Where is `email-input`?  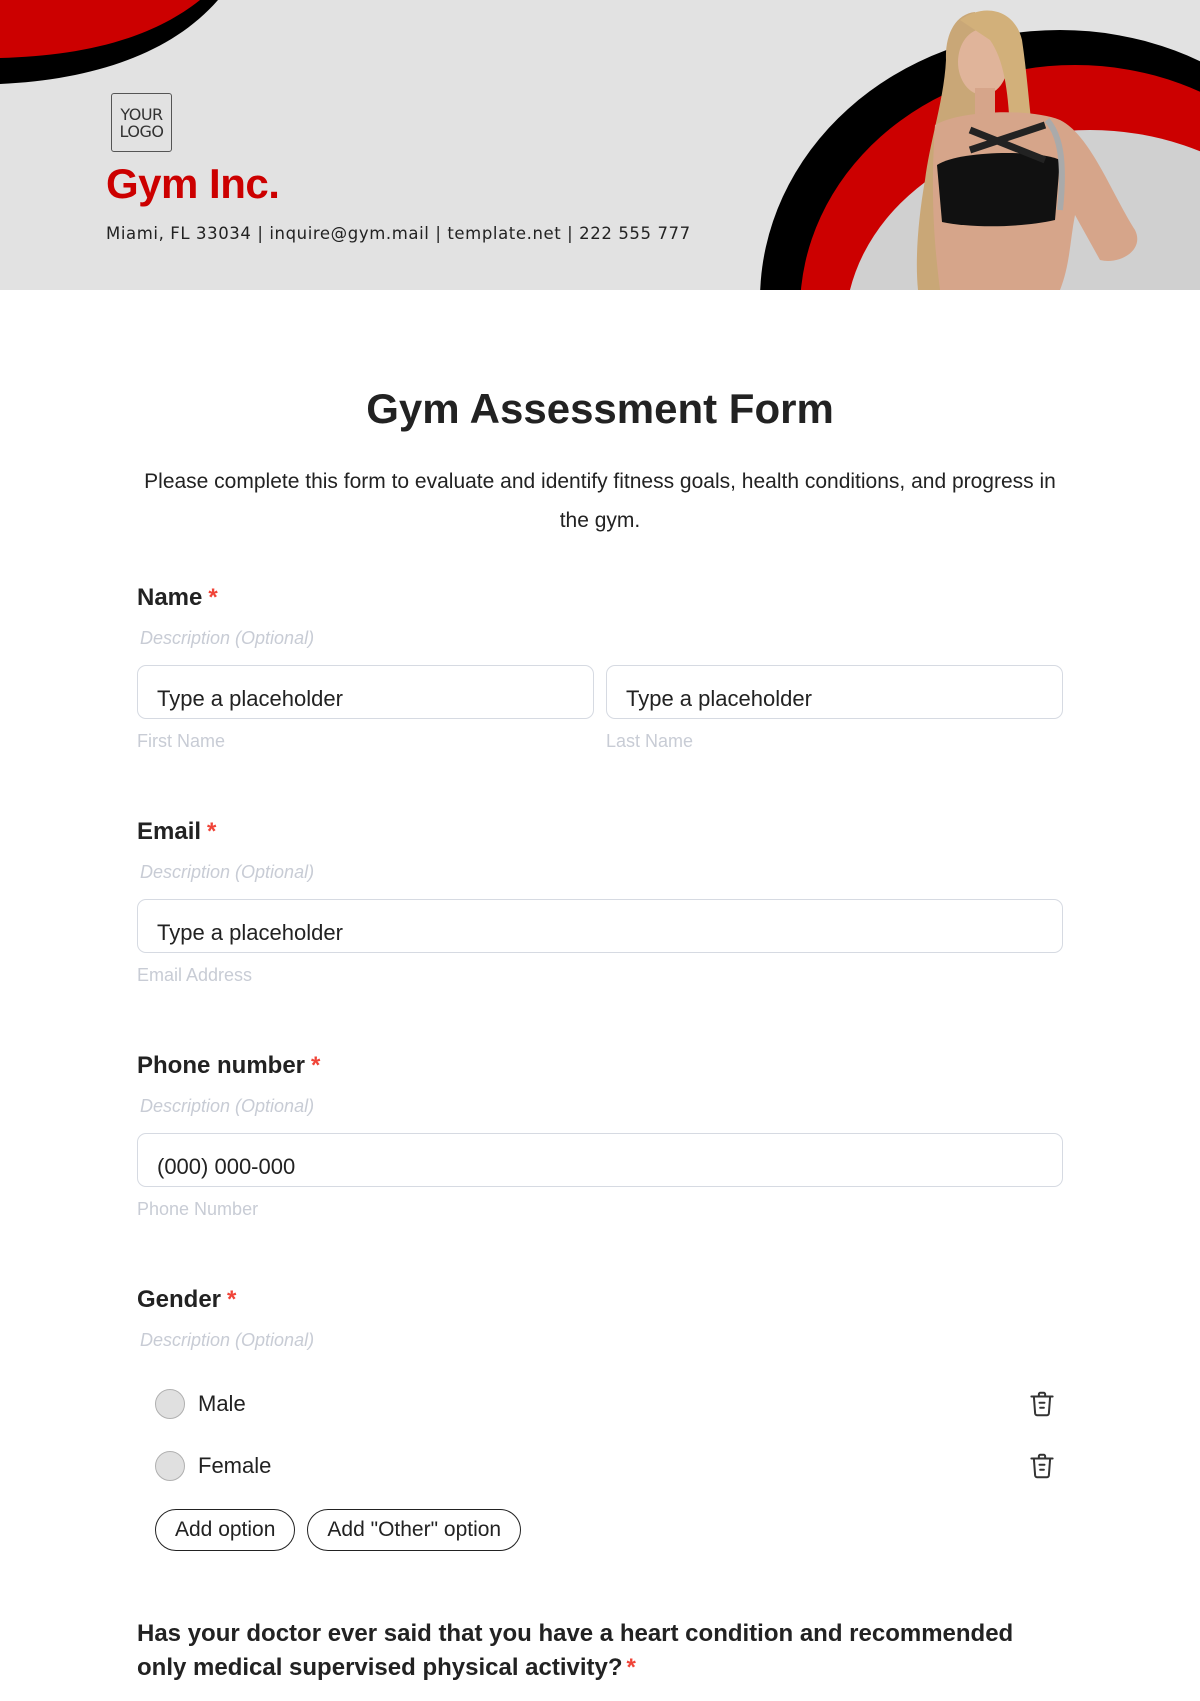
email-input is located at coordinates (600, 926).